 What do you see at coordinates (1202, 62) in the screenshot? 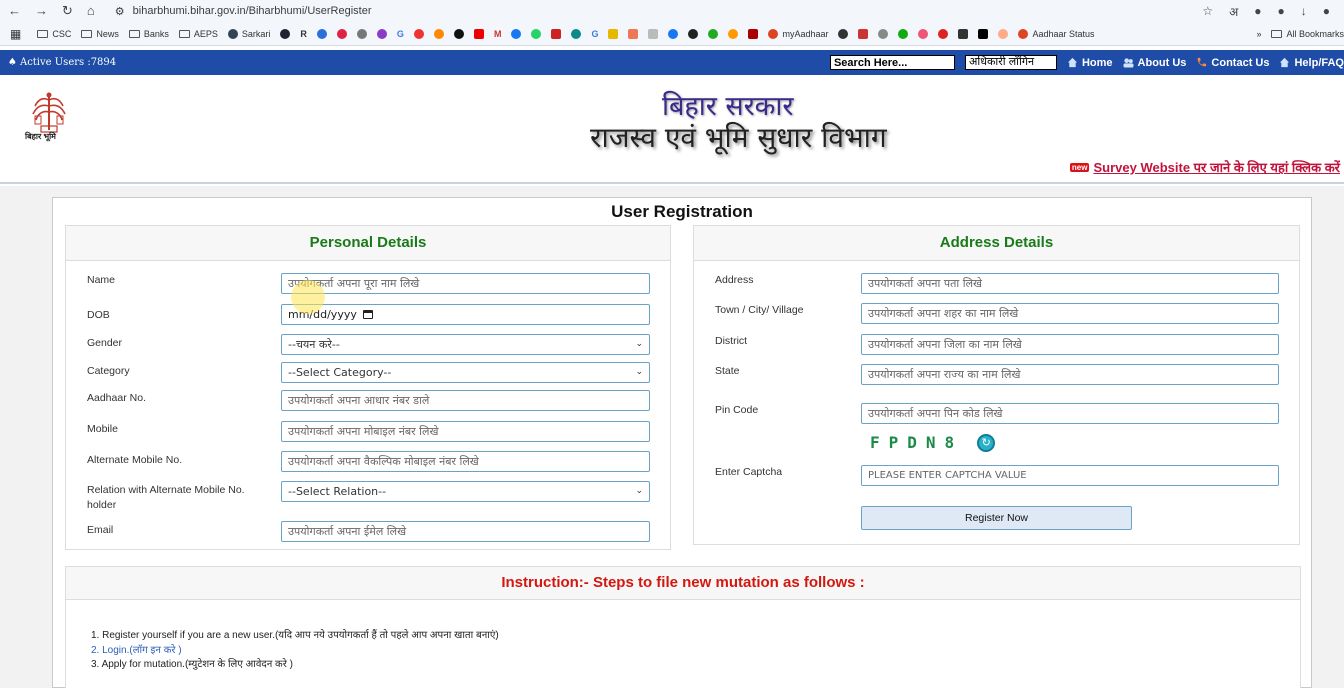
I see `phone-icon` at bounding box center [1202, 62].